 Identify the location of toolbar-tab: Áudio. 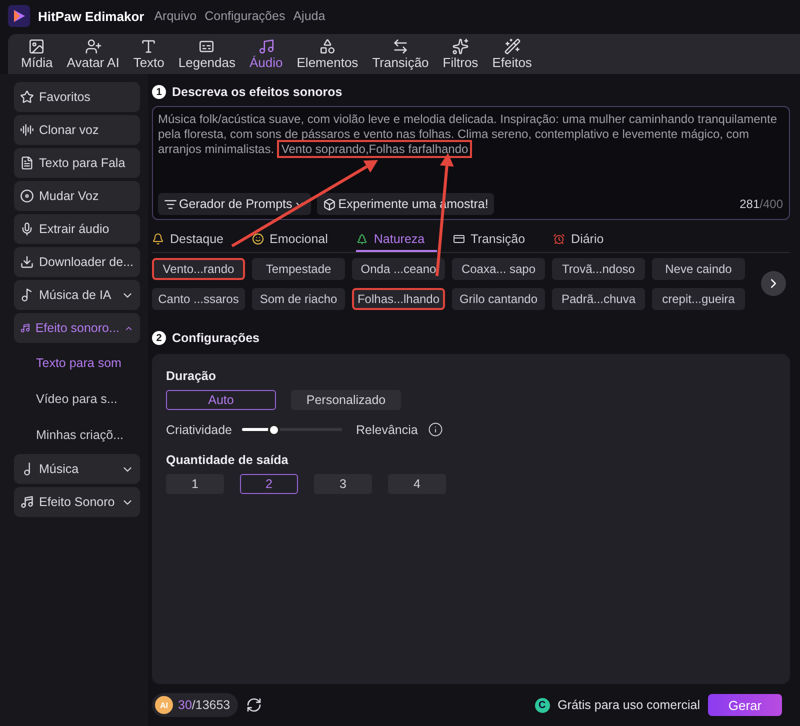
(266, 54).